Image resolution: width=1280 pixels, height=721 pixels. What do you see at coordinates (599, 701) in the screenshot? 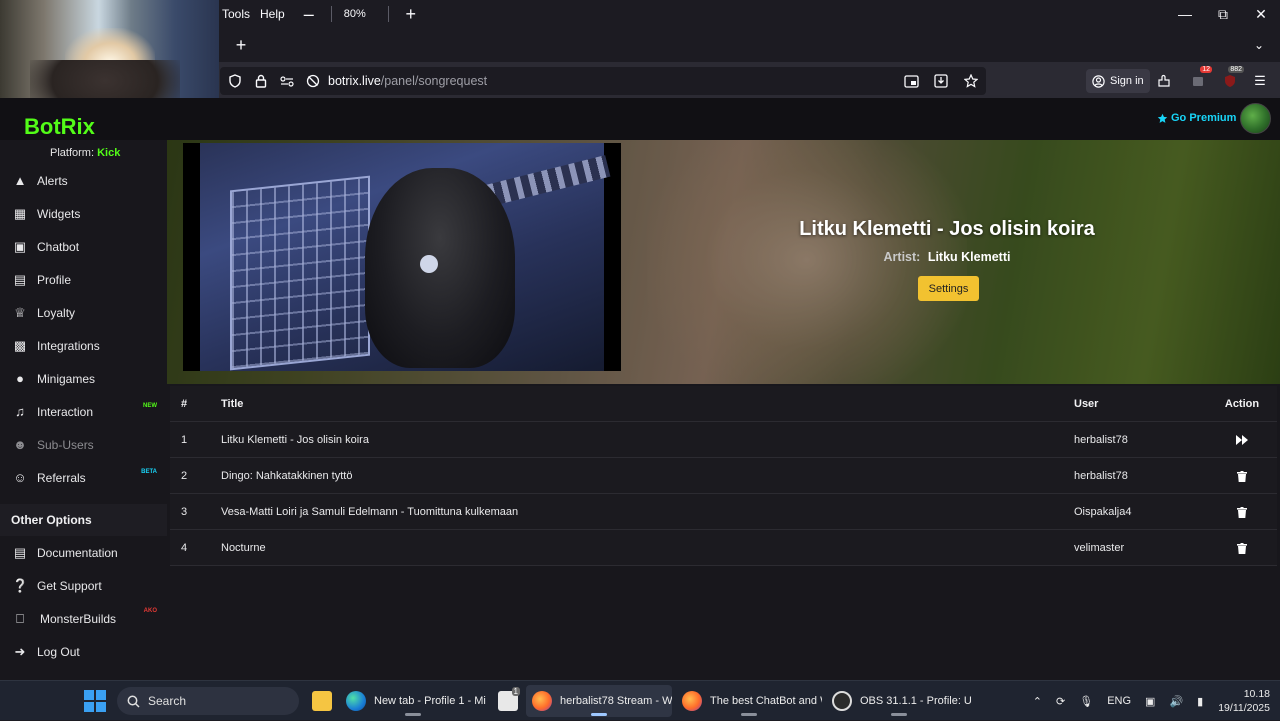
I see `taskbar-app-firefox-stream: herbalist78 Stream - Wa` at bounding box center [599, 701].